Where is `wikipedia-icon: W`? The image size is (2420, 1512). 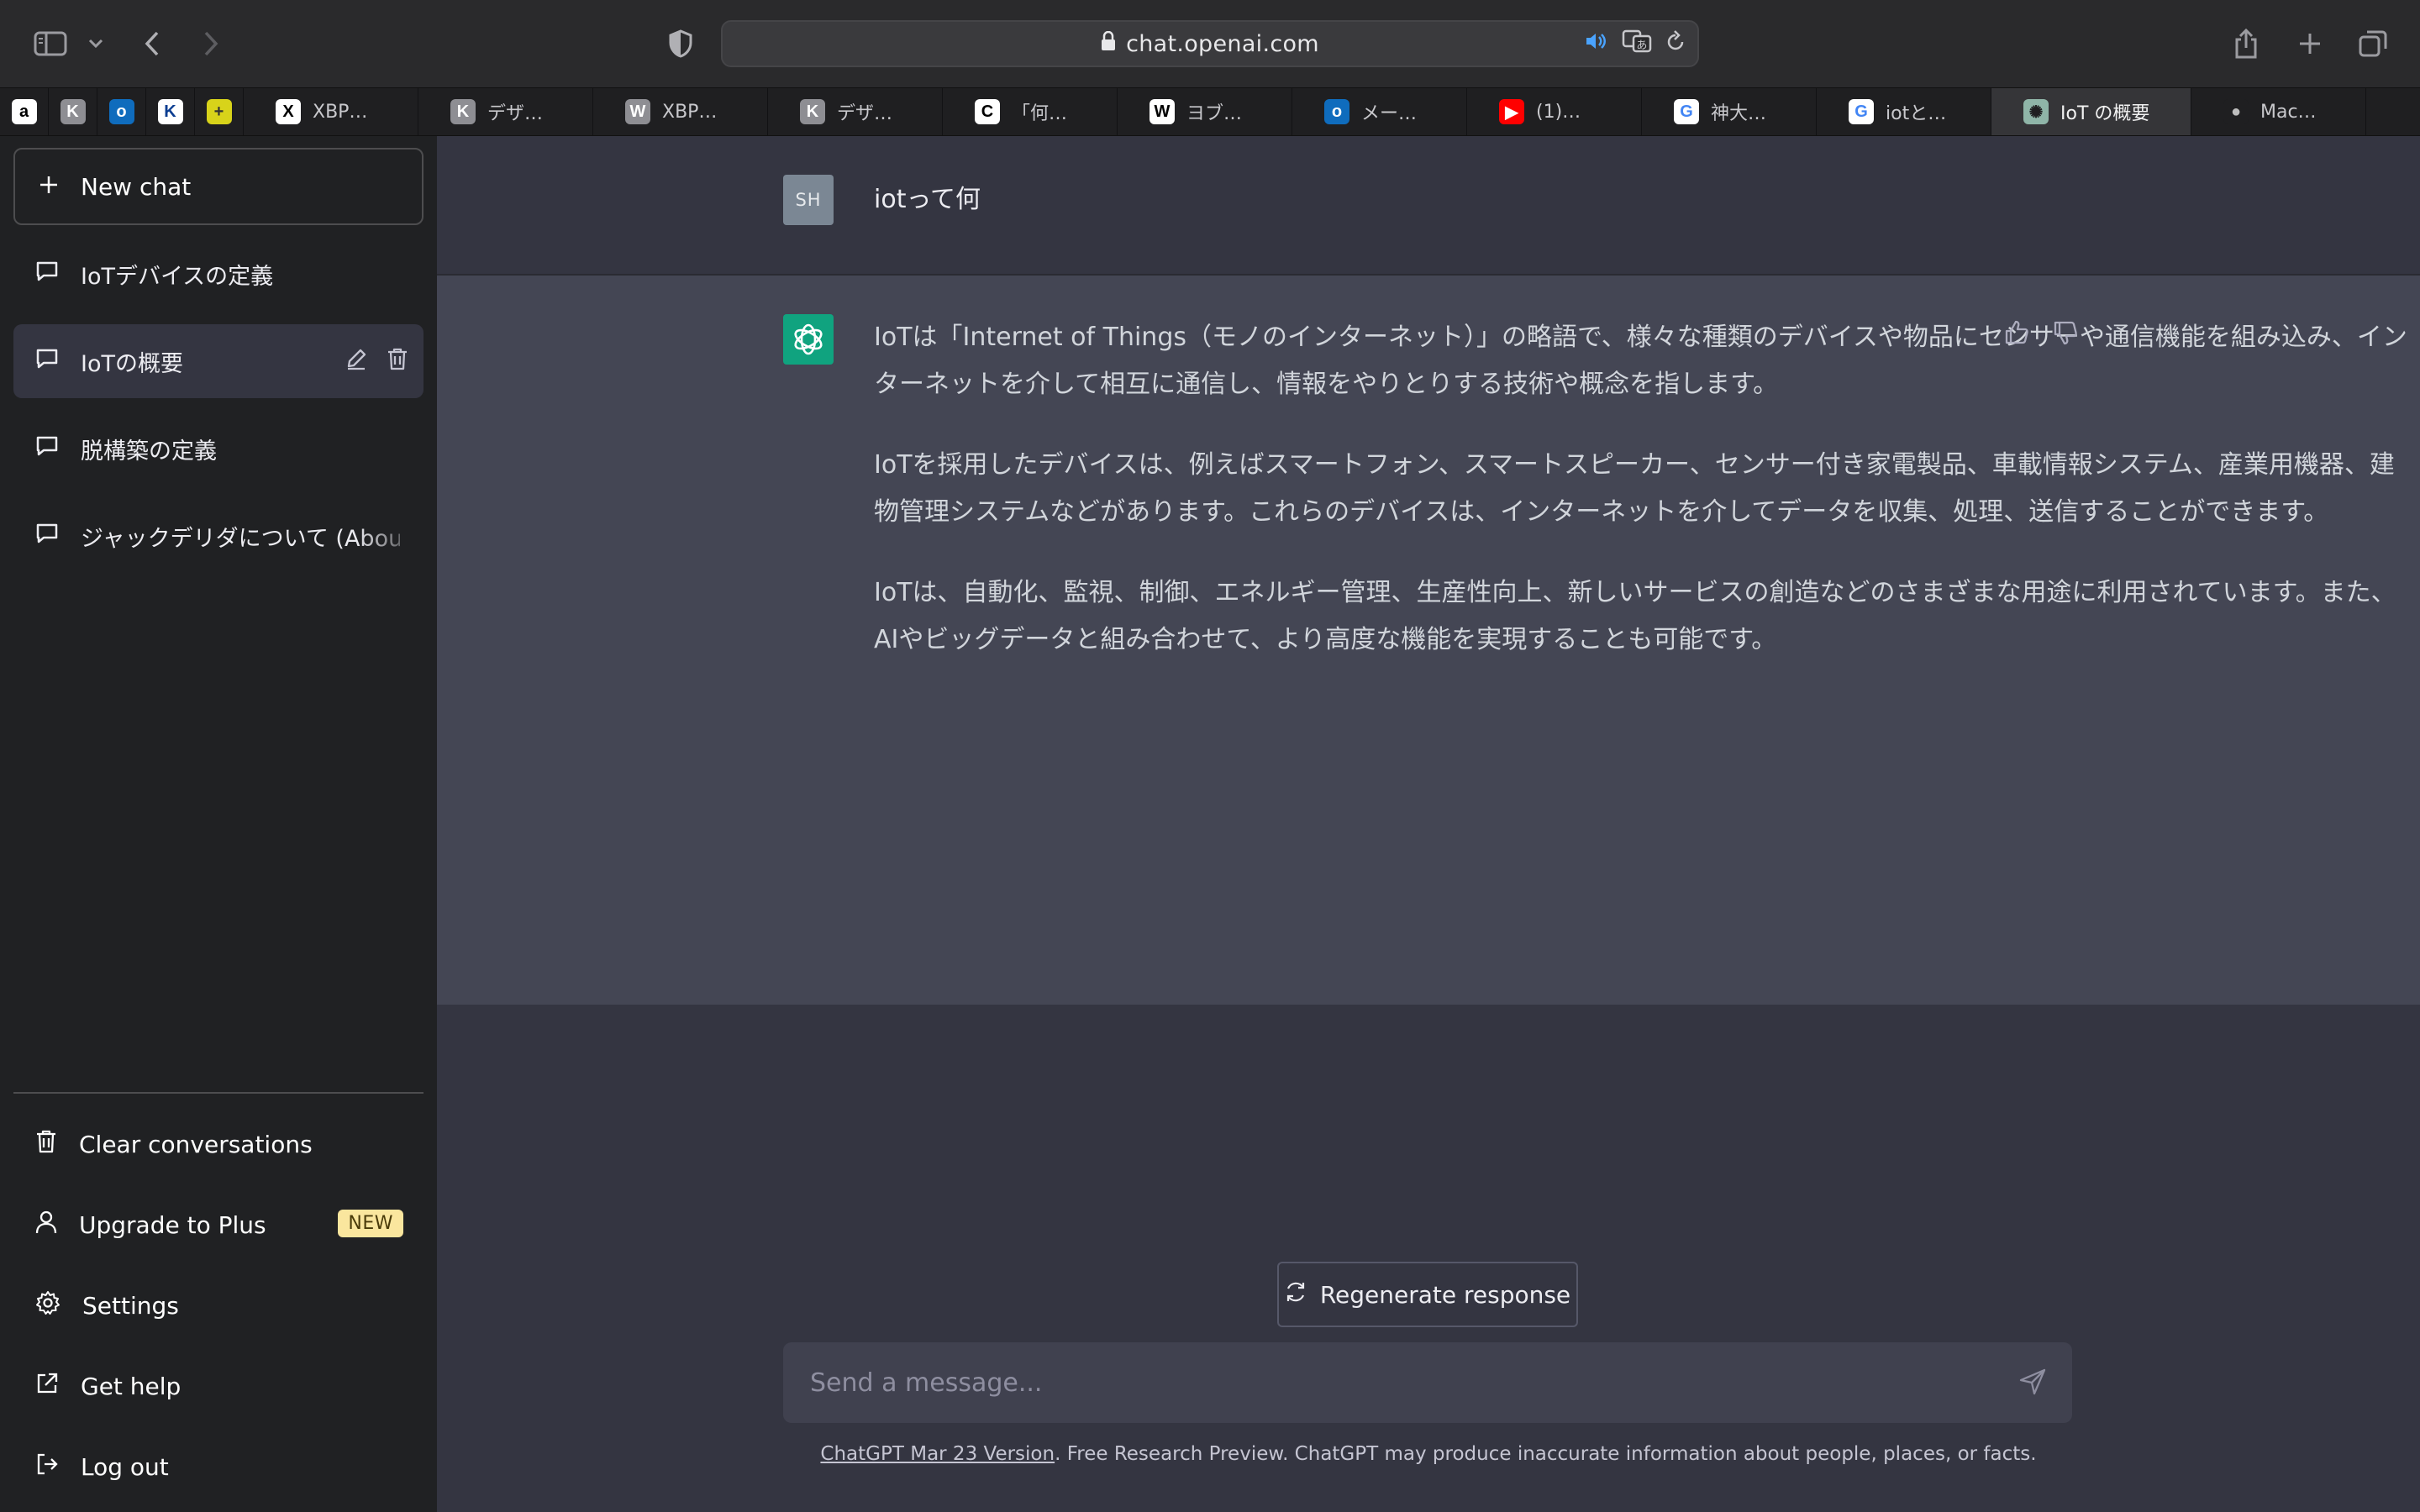 wikipedia-icon: W is located at coordinates (1163, 111).